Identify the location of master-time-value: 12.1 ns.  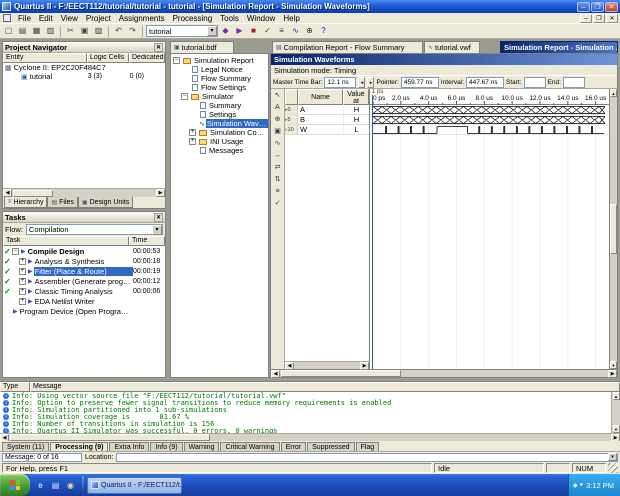
(340, 82).